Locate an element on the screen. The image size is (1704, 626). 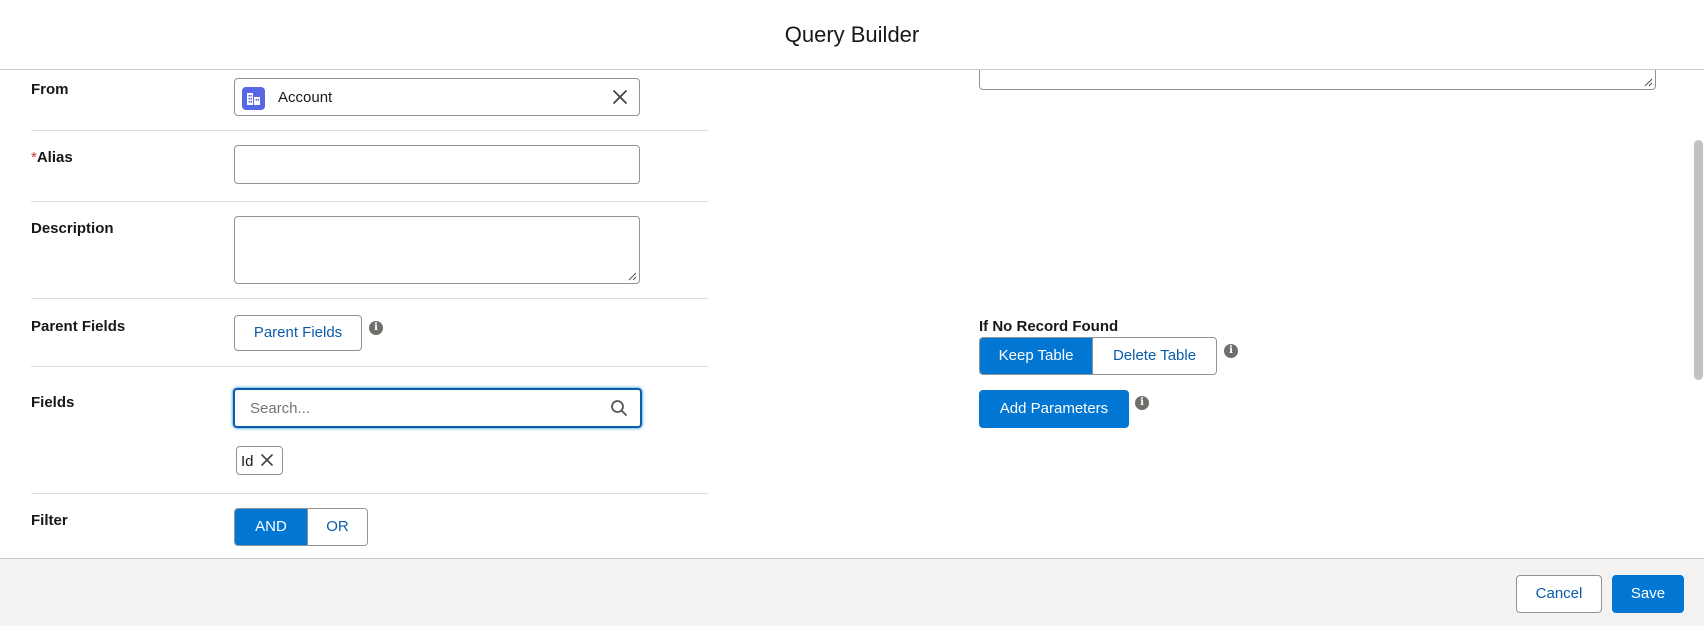
scrollbar is located at coordinates (1698, 314).